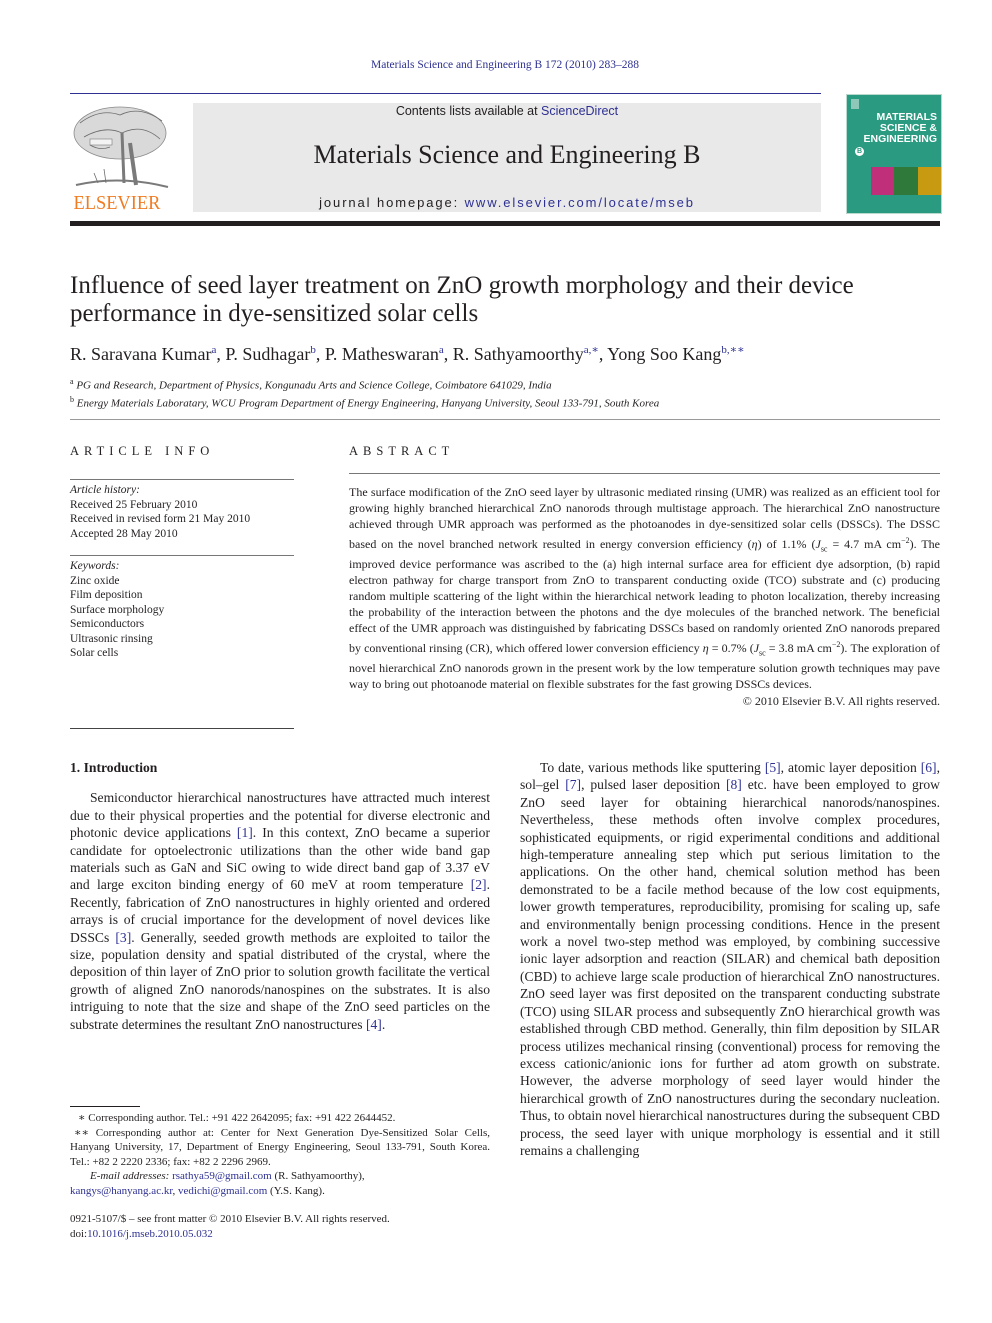 This screenshot has height=1323, width=992. Describe the element at coordinates (580, 202) in the screenshot. I see `homepage-link: www.elsevier.com/locate/mseb` at that location.